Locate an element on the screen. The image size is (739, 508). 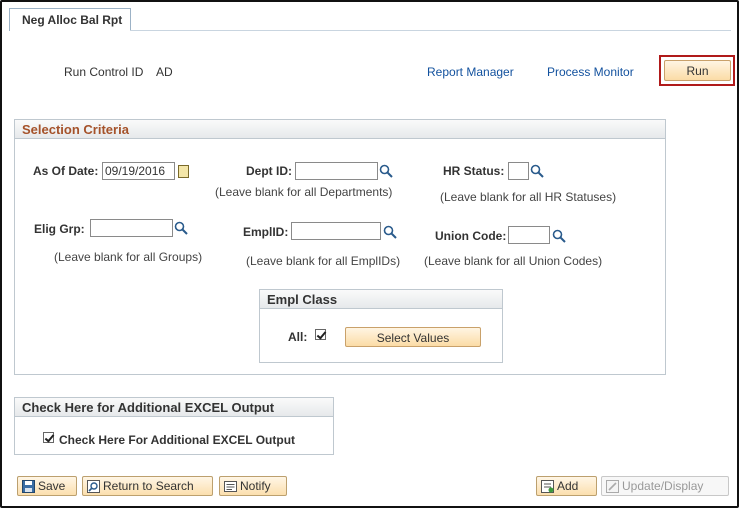
return-to-search-label: Return to Search is located at coordinates (148, 486).